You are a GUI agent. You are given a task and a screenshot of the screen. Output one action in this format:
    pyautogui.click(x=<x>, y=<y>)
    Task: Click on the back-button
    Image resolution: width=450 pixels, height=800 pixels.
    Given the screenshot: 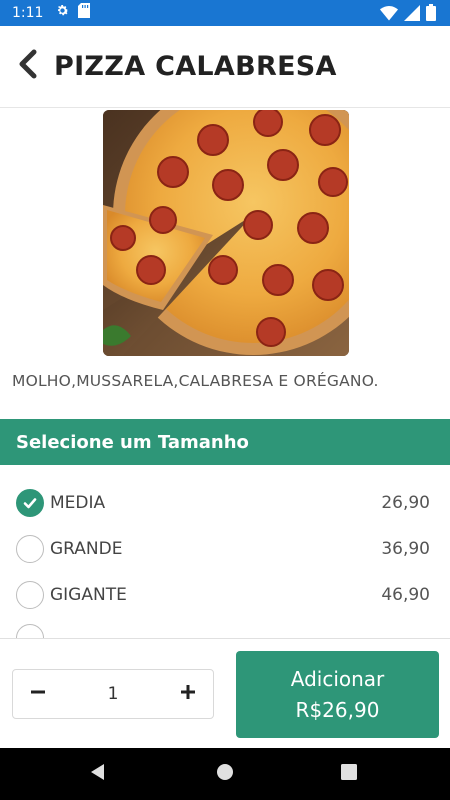 What is the action you would take?
    pyautogui.click(x=28, y=67)
    